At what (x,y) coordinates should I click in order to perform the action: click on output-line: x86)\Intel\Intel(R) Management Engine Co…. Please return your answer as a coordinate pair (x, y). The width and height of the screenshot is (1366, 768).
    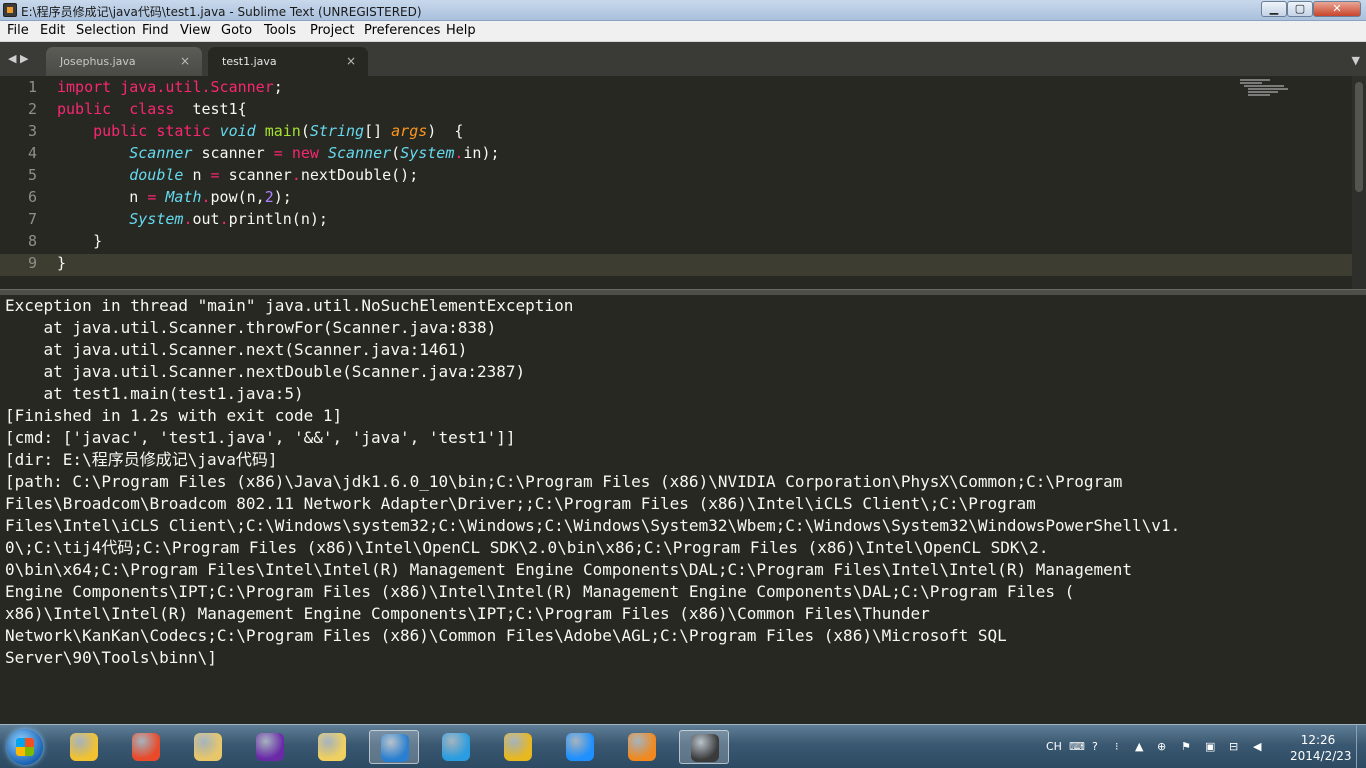
    Looking at the image, I should click on (467, 613).